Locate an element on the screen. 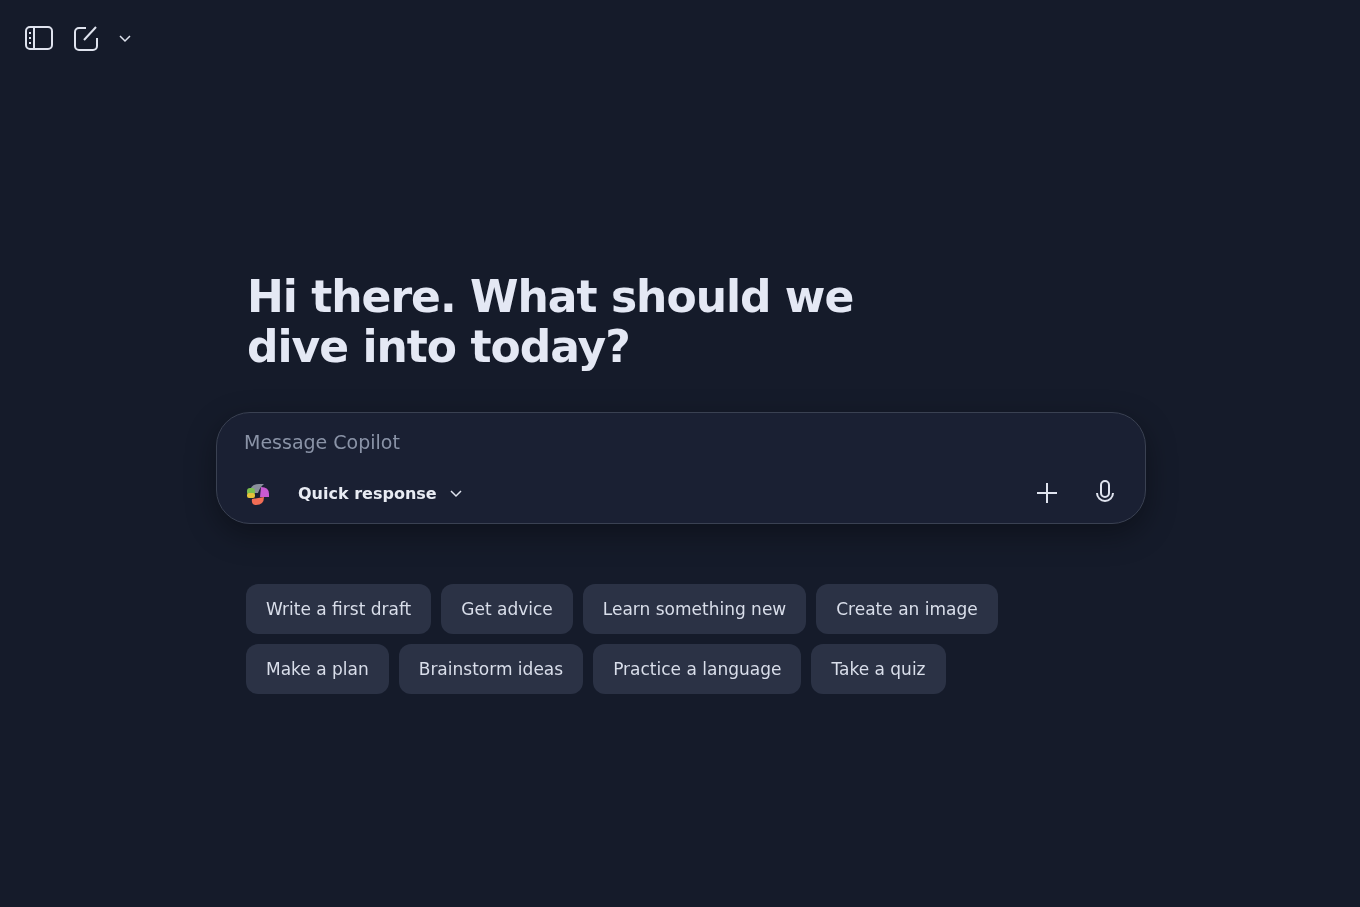 This screenshot has width=1360, height=907. suggestion-chip: Get advice is located at coordinates (507, 609).